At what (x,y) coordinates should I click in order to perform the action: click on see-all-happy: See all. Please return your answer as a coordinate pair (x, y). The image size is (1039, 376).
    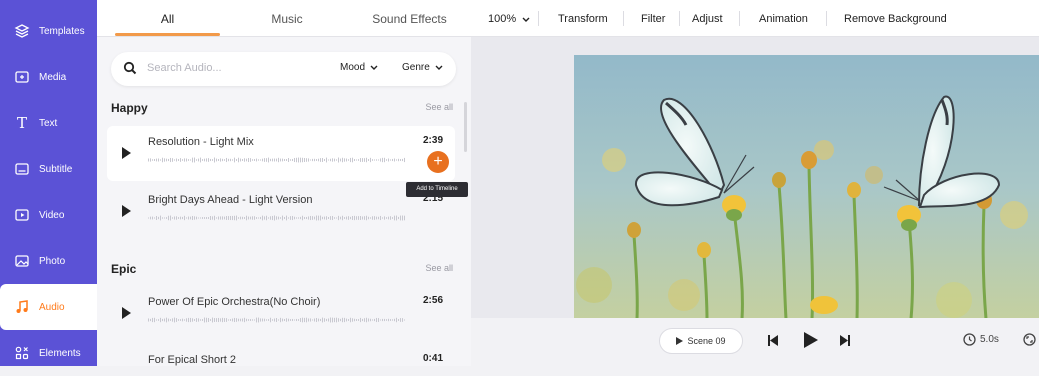
    Looking at the image, I should click on (439, 107).